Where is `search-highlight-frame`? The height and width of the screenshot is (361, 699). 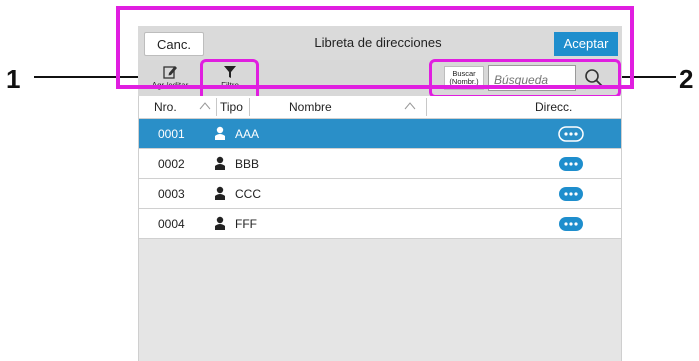 search-highlight-frame is located at coordinates (525, 78).